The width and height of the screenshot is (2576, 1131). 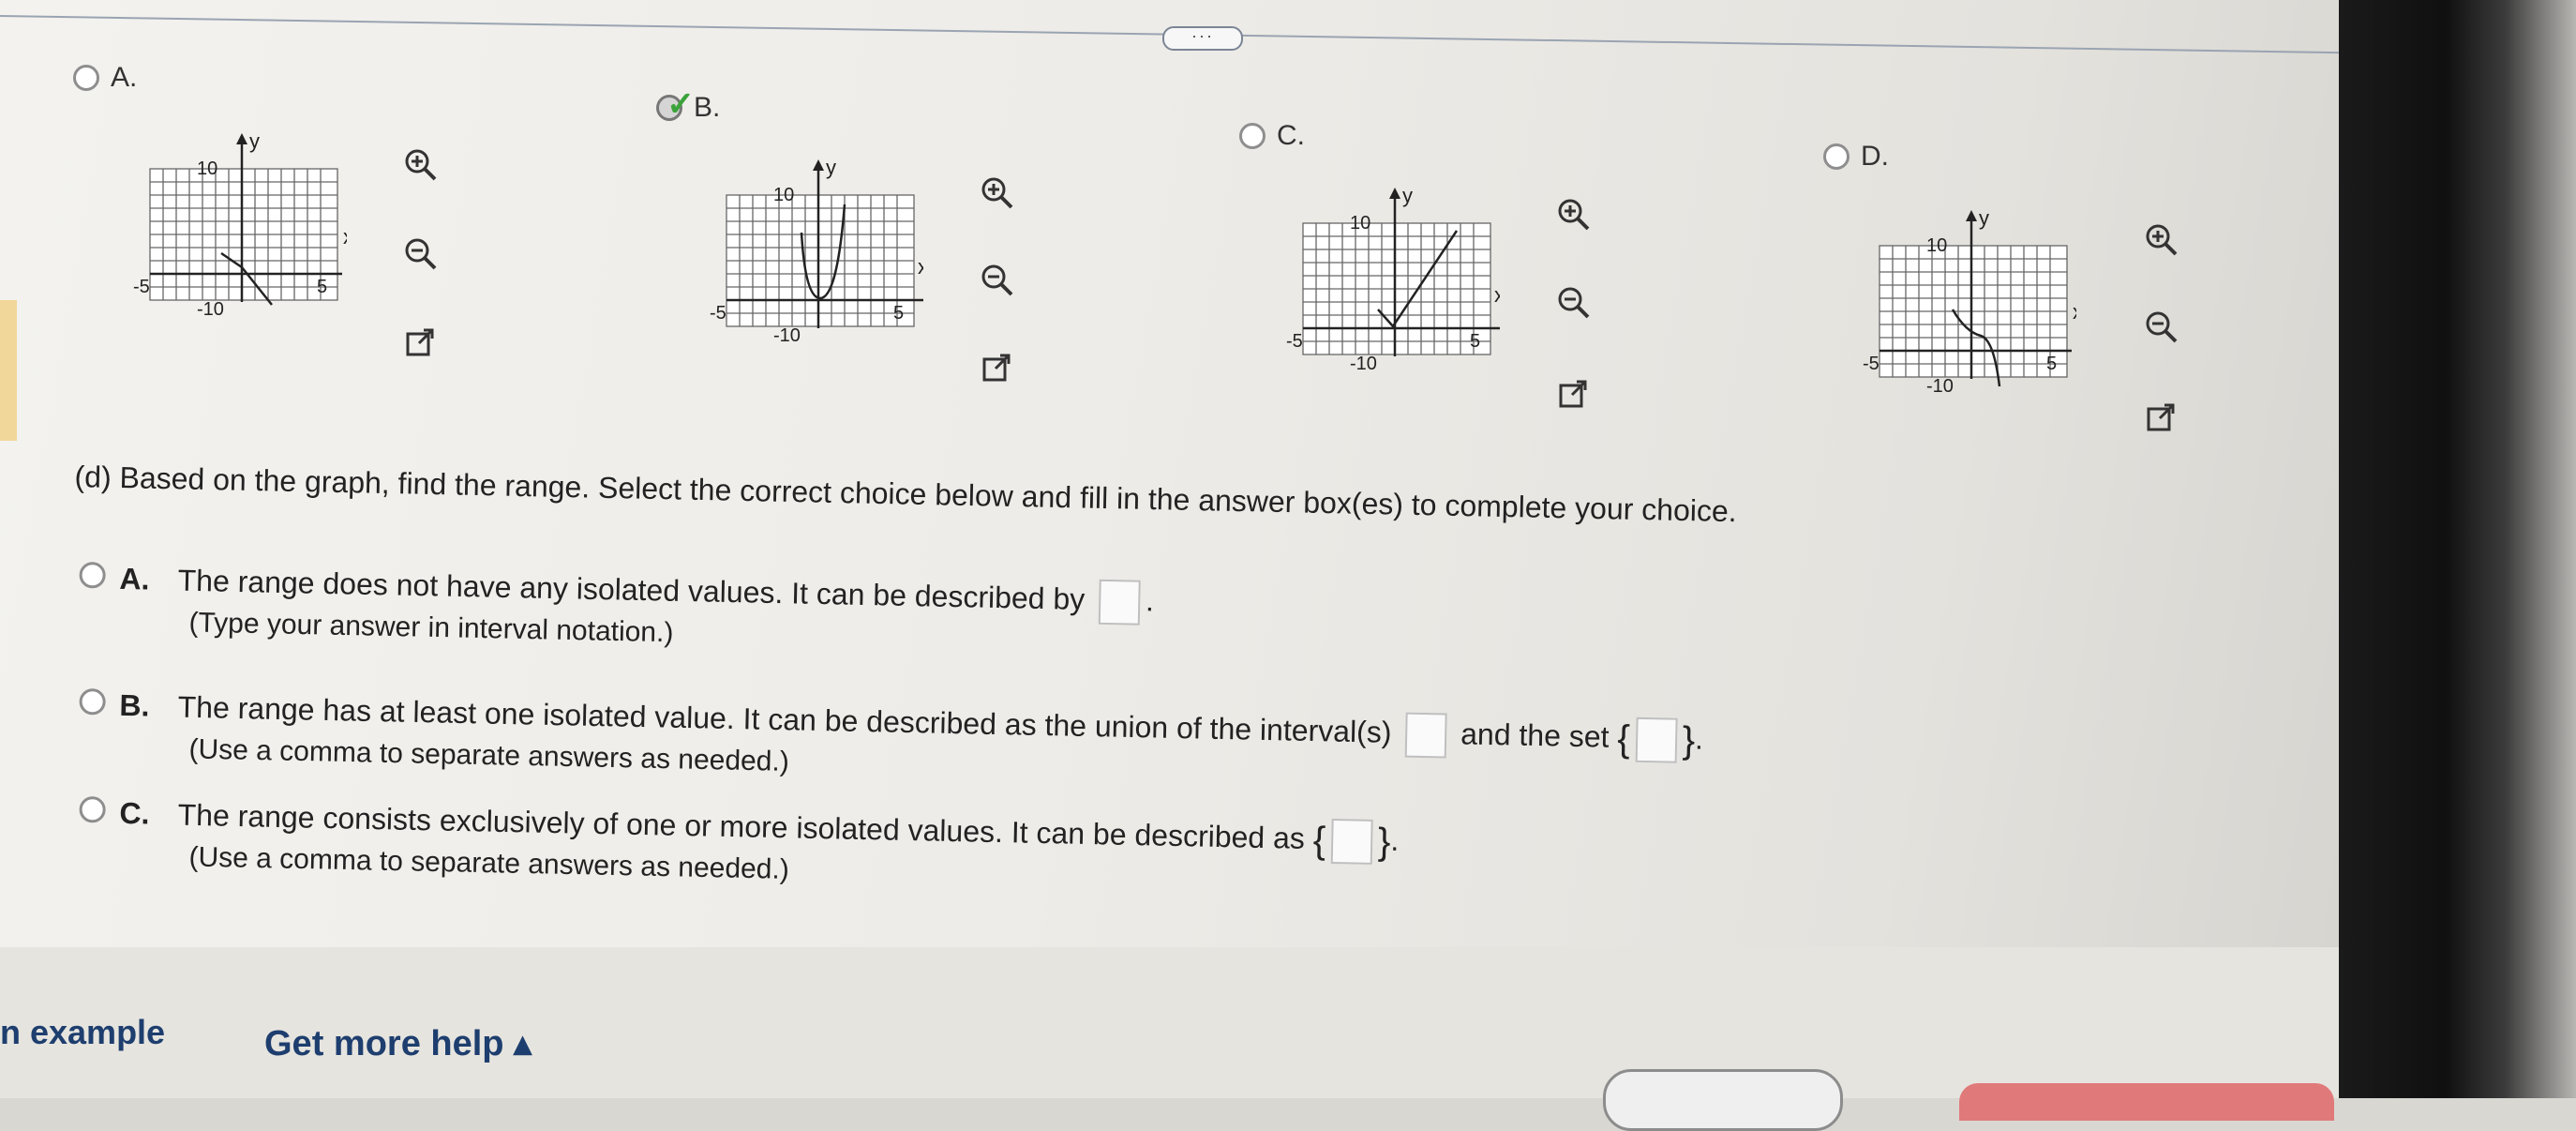 I want to click on answer-box, so click(x=1120, y=602).